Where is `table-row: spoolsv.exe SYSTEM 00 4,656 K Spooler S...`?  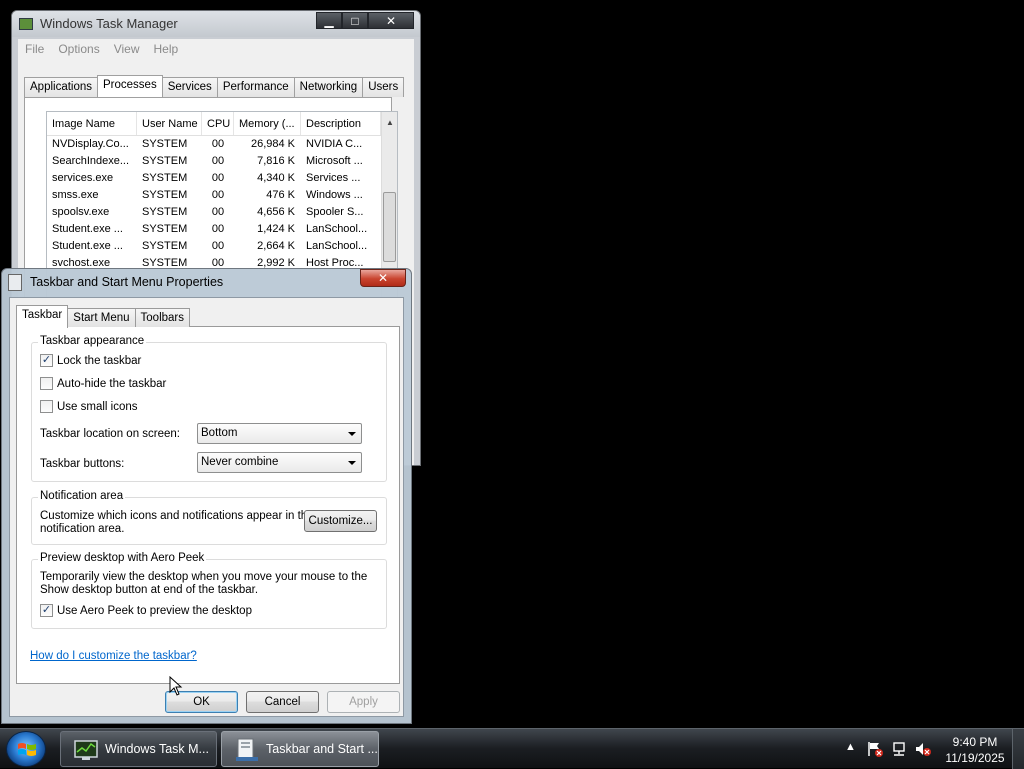
table-row: spoolsv.exe SYSTEM 00 4,656 K Spooler S... is located at coordinates (222, 212).